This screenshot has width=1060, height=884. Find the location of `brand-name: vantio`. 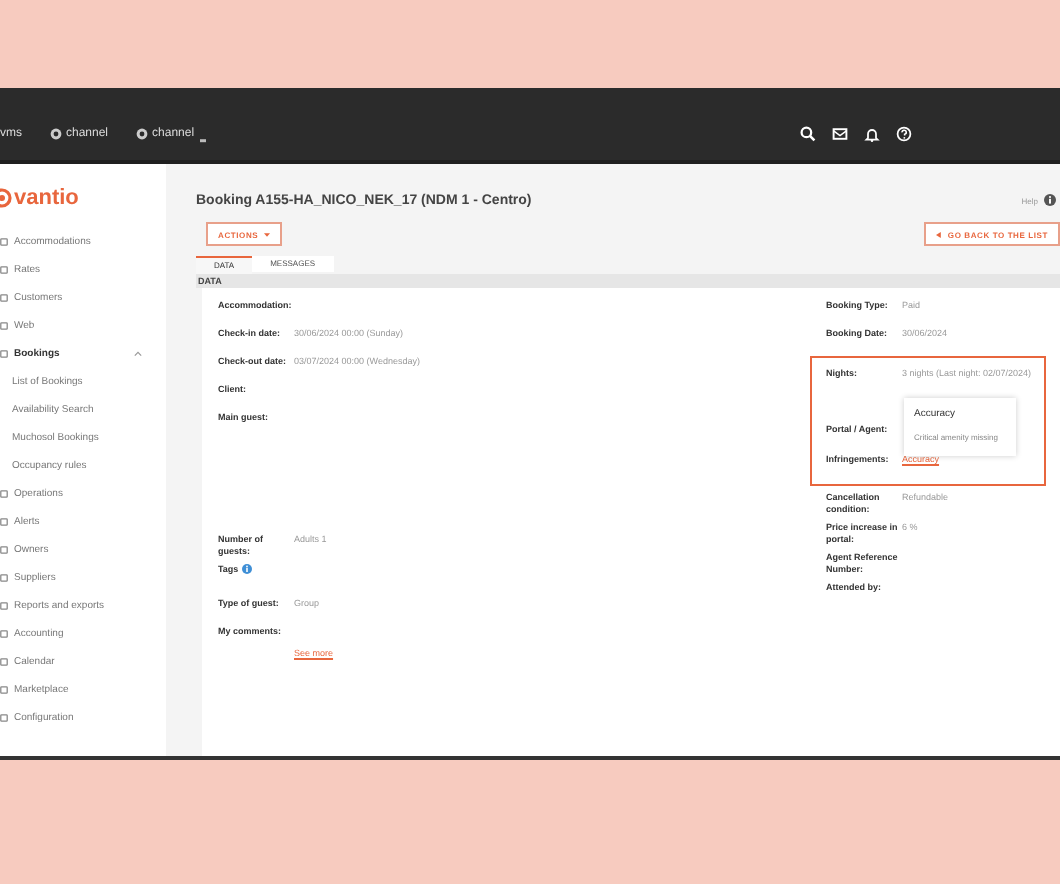

brand-name: vantio is located at coordinates (46, 198).